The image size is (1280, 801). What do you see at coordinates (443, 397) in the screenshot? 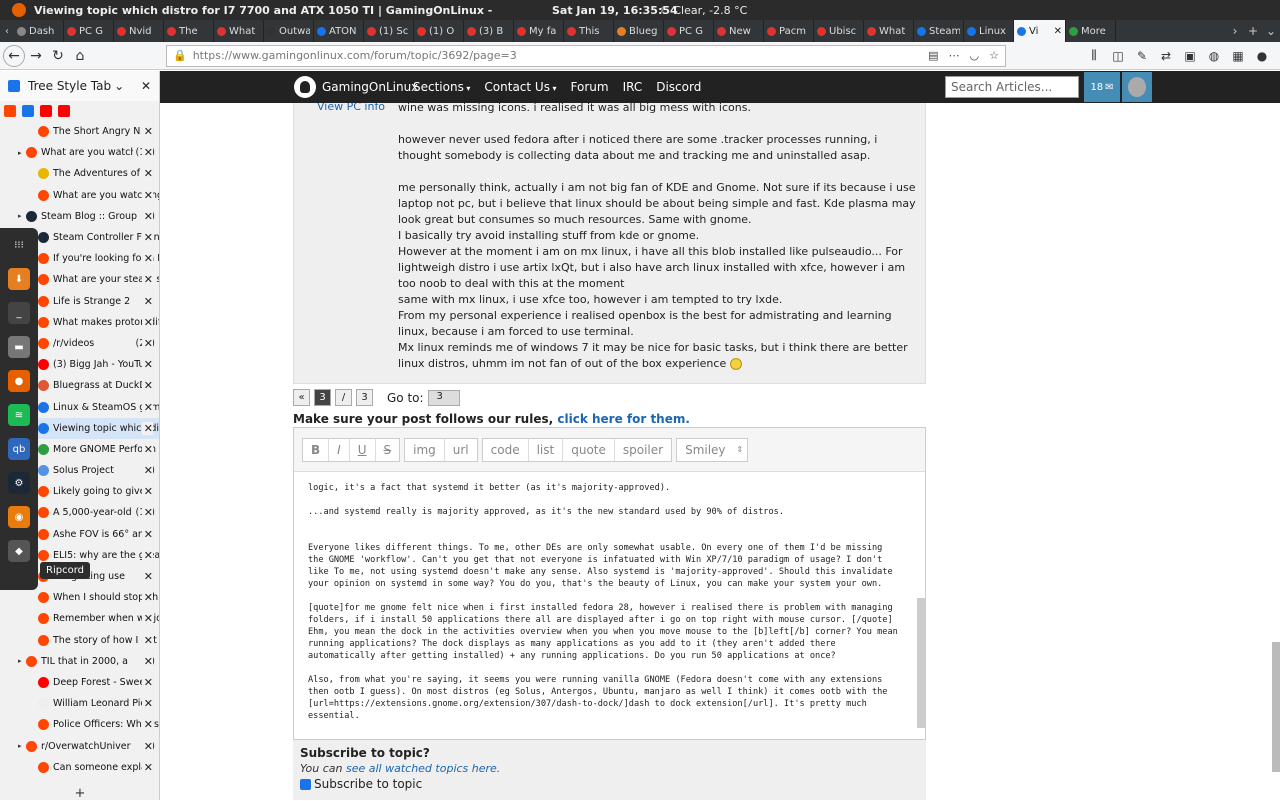
I see `goto-page-select: 3` at bounding box center [443, 397].